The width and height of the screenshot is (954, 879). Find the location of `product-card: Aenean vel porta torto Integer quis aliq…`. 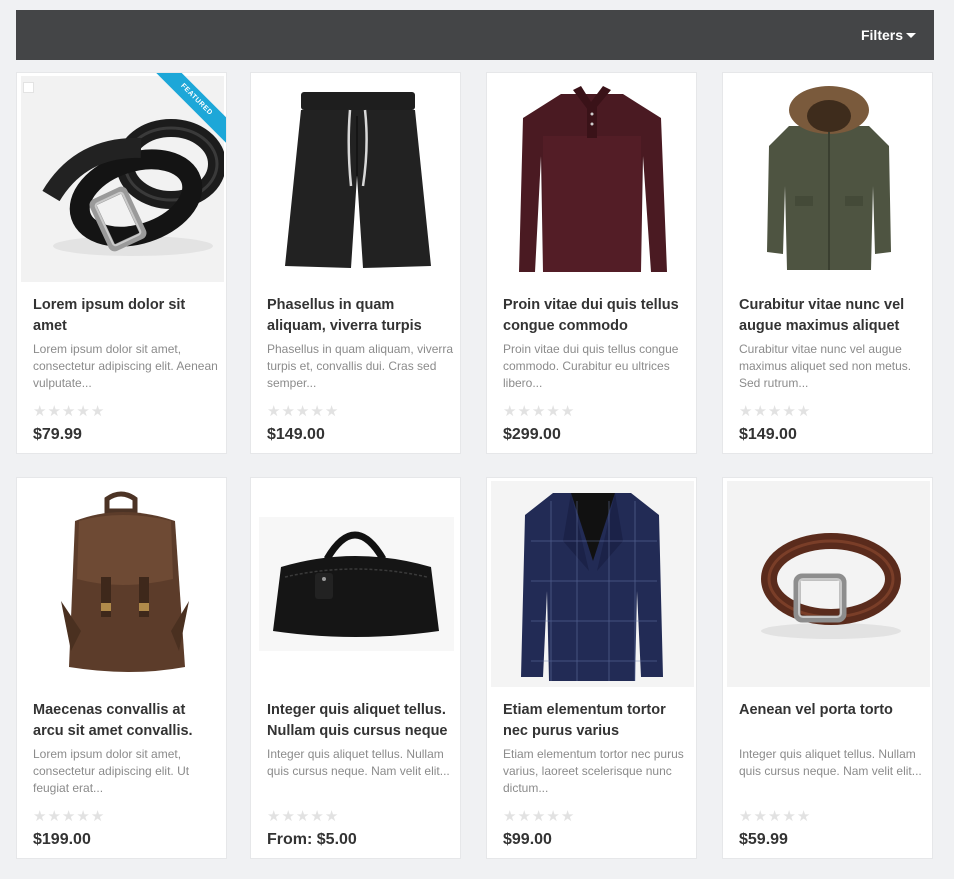

product-card: Aenean vel porta torto Integer quis aliq… is located at coordinates (827, 668).